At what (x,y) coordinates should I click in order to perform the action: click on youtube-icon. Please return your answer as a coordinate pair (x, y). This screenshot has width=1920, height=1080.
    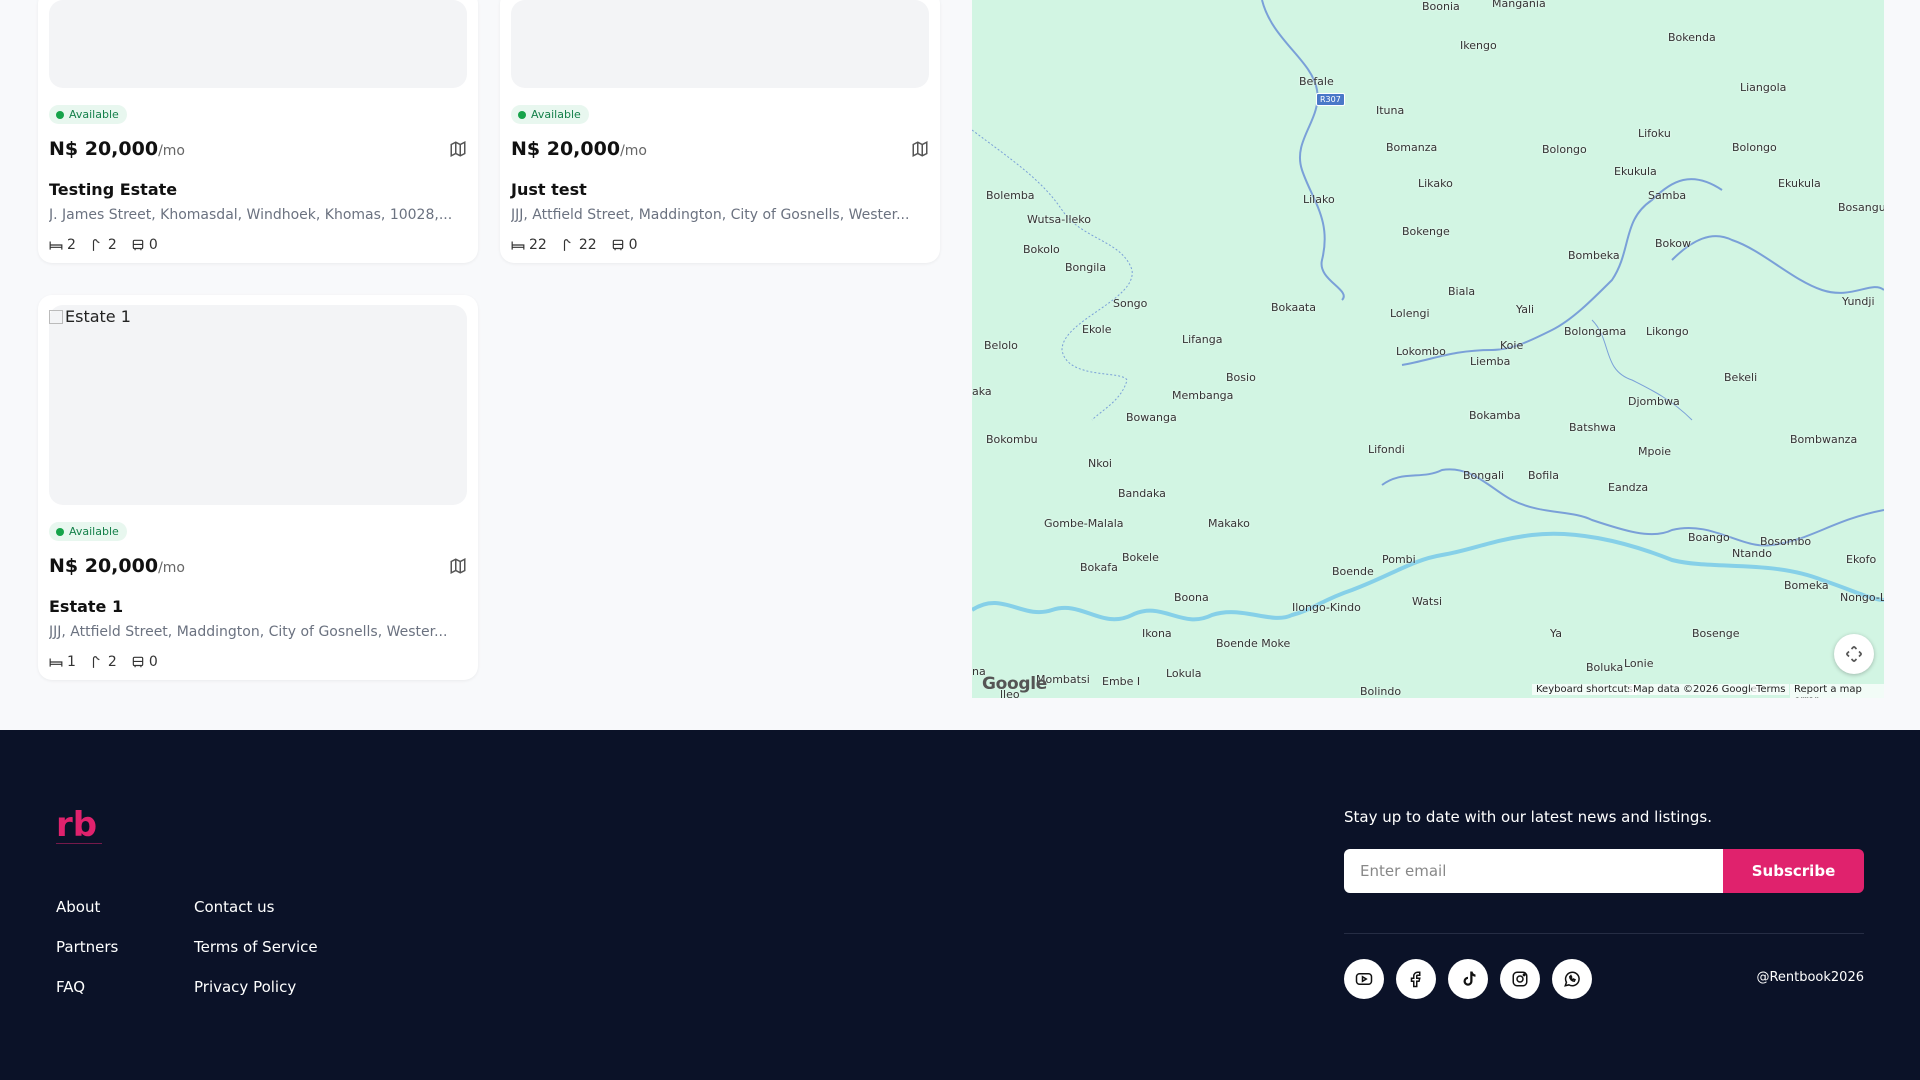
    Looking at the image, I should click on (1364, 979).